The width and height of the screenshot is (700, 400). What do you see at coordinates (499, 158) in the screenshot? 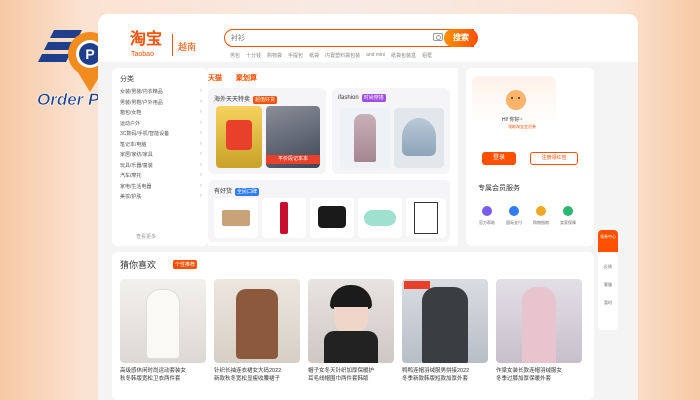
I see `login-button: 登录` at bounding box center [499, 158].